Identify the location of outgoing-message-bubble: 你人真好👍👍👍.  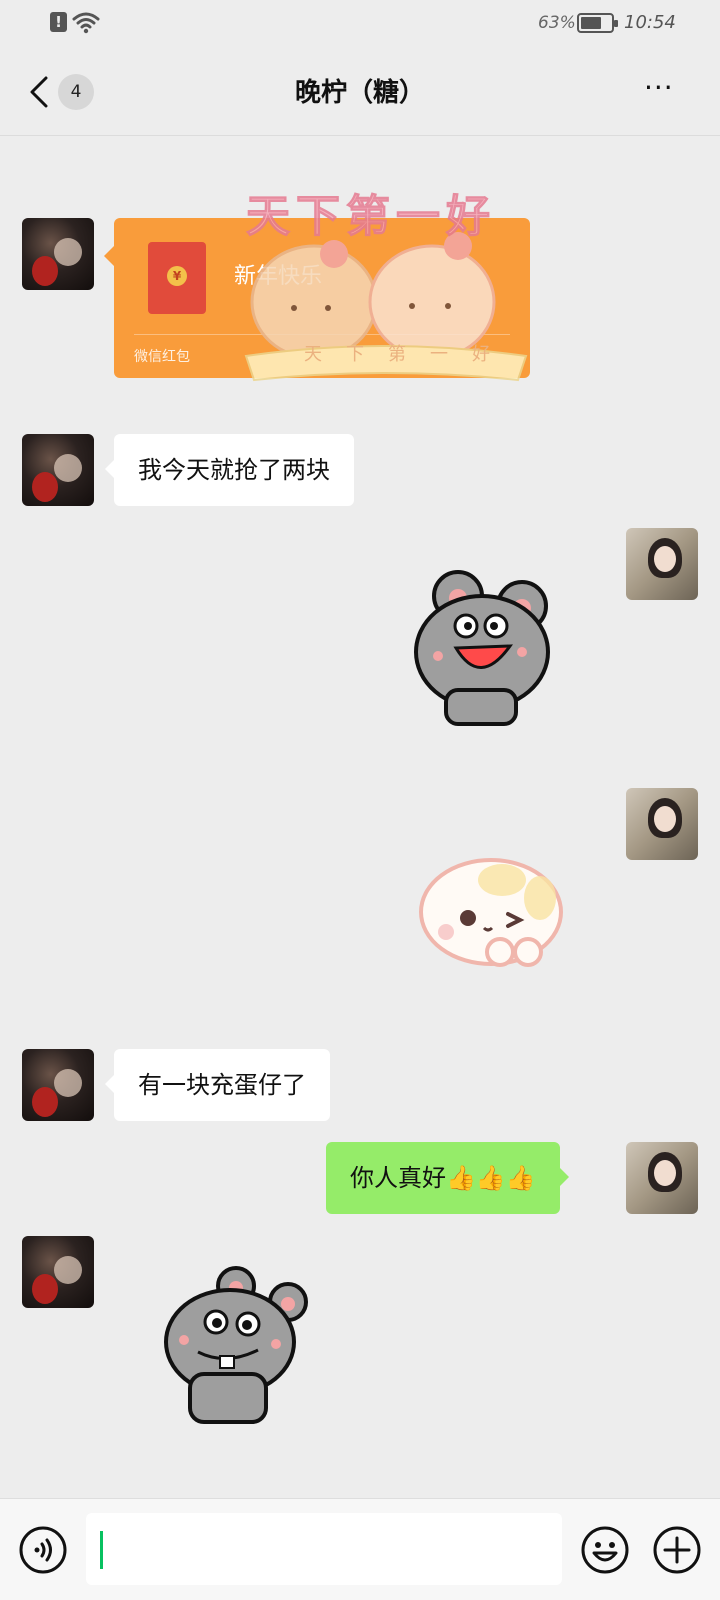
(447, 1178).